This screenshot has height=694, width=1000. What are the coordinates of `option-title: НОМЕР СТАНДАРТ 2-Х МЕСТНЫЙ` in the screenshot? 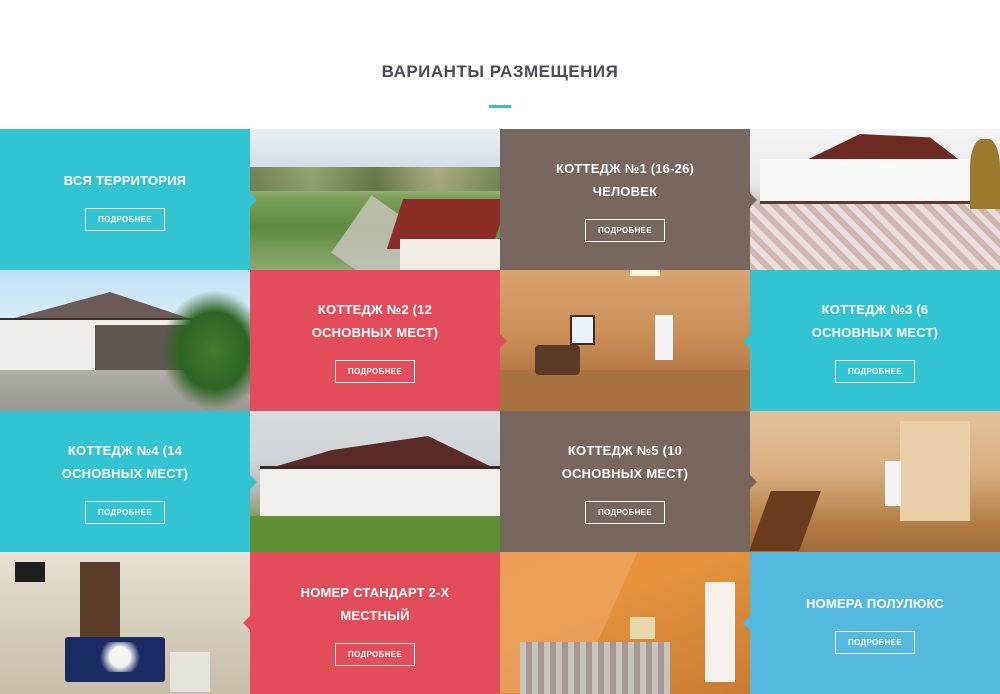 It's located at (375, 603).